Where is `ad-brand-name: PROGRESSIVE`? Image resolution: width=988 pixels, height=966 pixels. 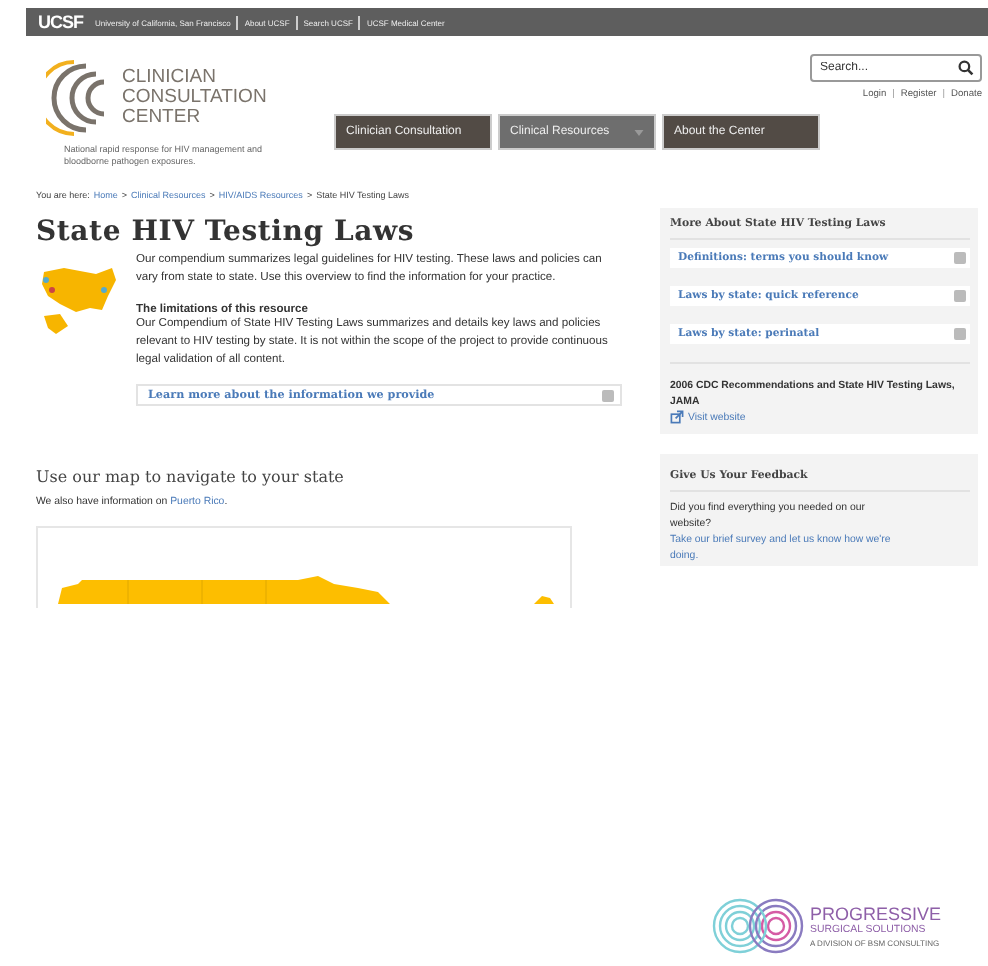 ad-brand-name: PROGRESSIVE is located at coordinates (876, 914).